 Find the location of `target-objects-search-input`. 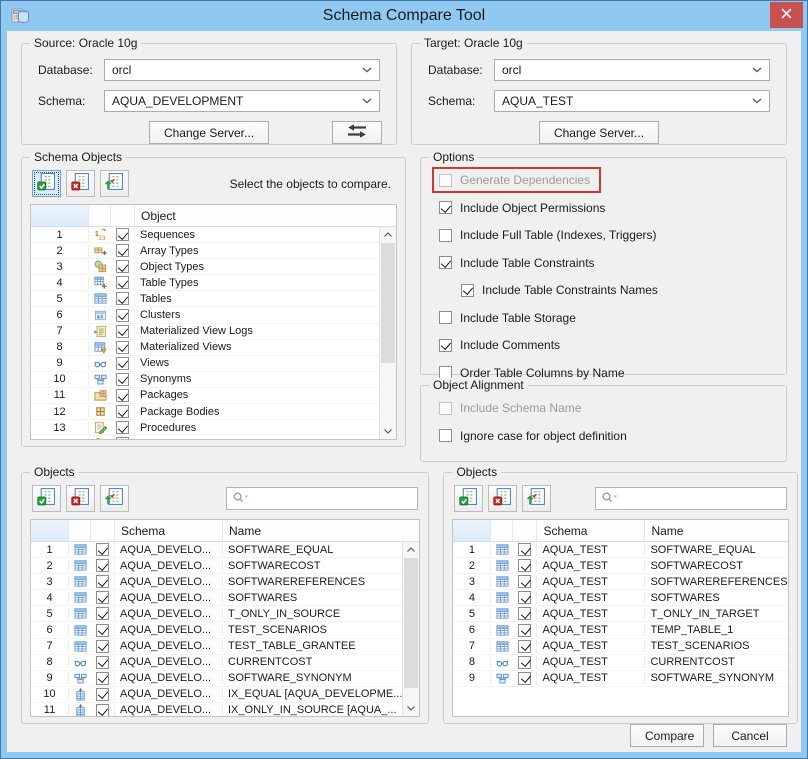

target-objects-search-input is located at coordinates (699, 498).